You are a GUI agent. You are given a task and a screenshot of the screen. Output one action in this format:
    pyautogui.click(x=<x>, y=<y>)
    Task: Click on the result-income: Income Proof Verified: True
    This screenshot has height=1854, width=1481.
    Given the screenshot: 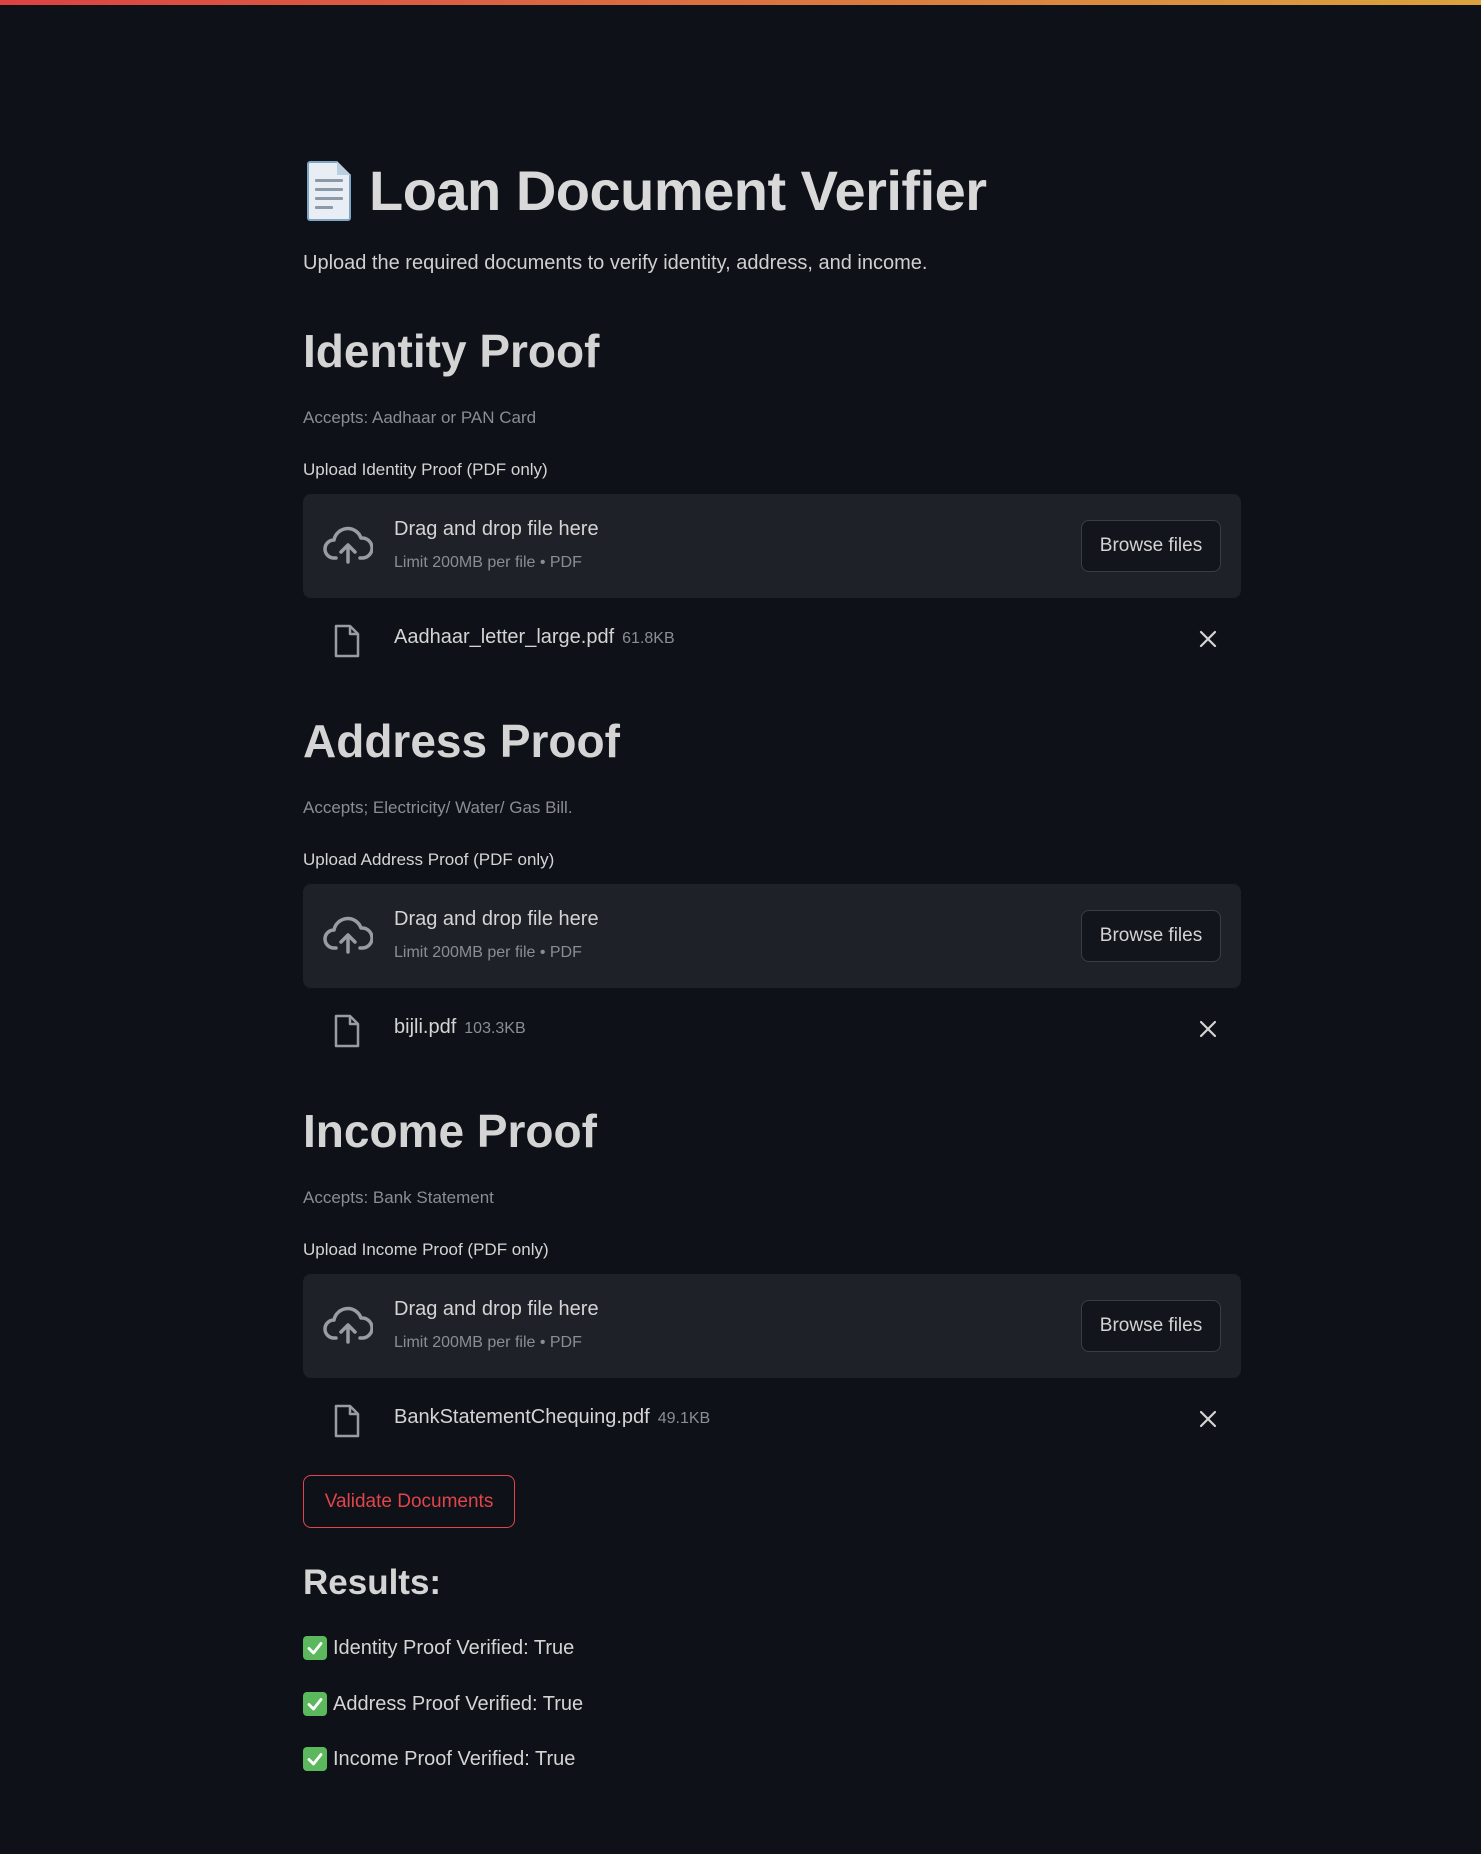 What is the action you would take?
    pyautogui.click(x=439, y=1759)
    